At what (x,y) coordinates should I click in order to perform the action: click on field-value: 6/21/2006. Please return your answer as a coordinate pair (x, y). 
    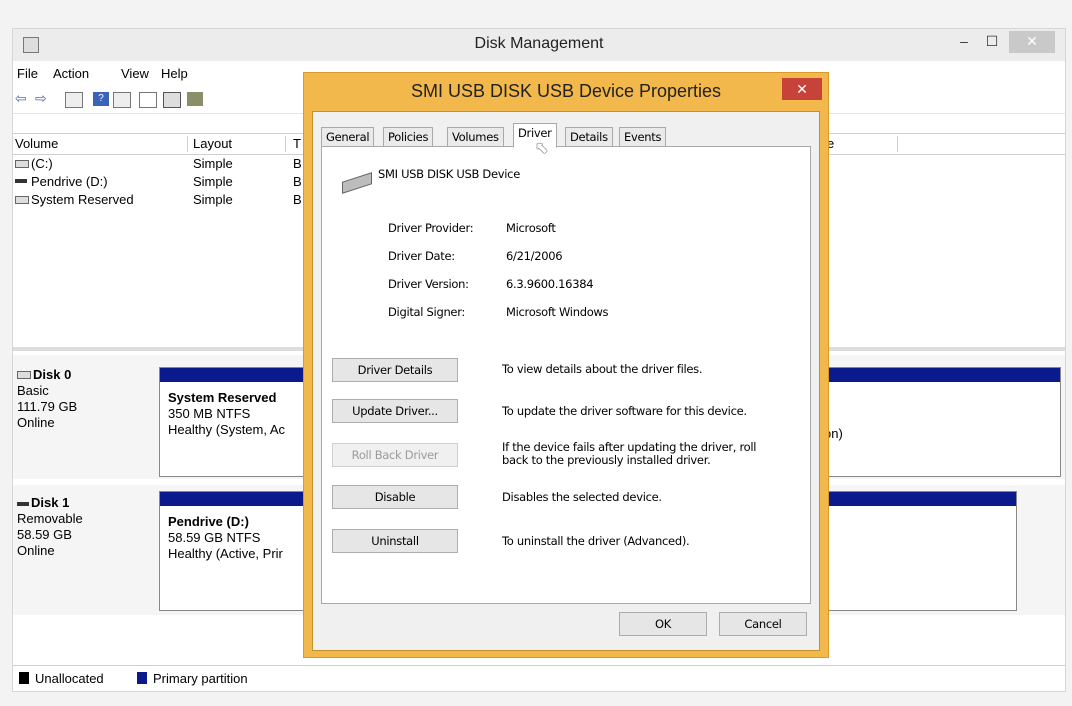
    Looking at the image, I should click on (534, 256).